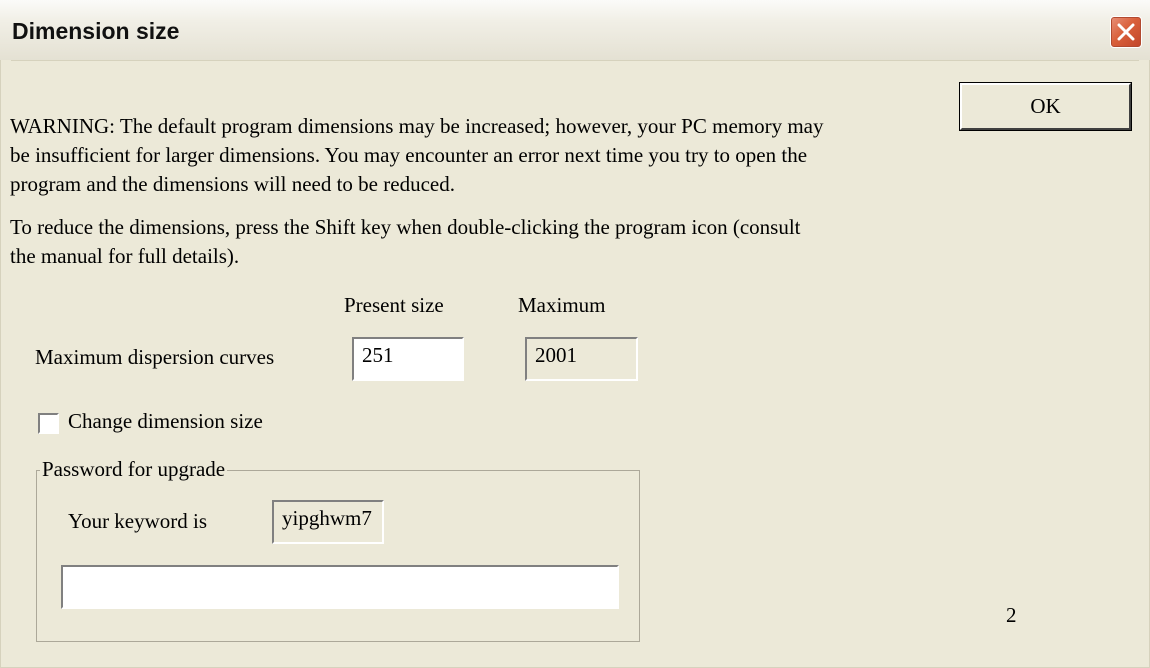 The image size is (1150, 668). Describe the element at coordinates (394, 305) in the screenshot. I see `present-size-header: Present size` at that location.